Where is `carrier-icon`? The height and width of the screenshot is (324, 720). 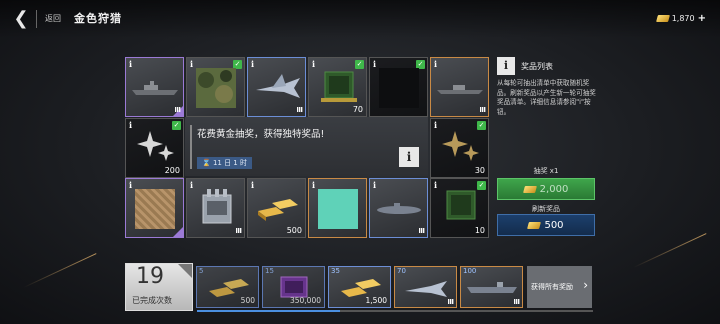 carrier-icon is located at coordinates (492, 287).